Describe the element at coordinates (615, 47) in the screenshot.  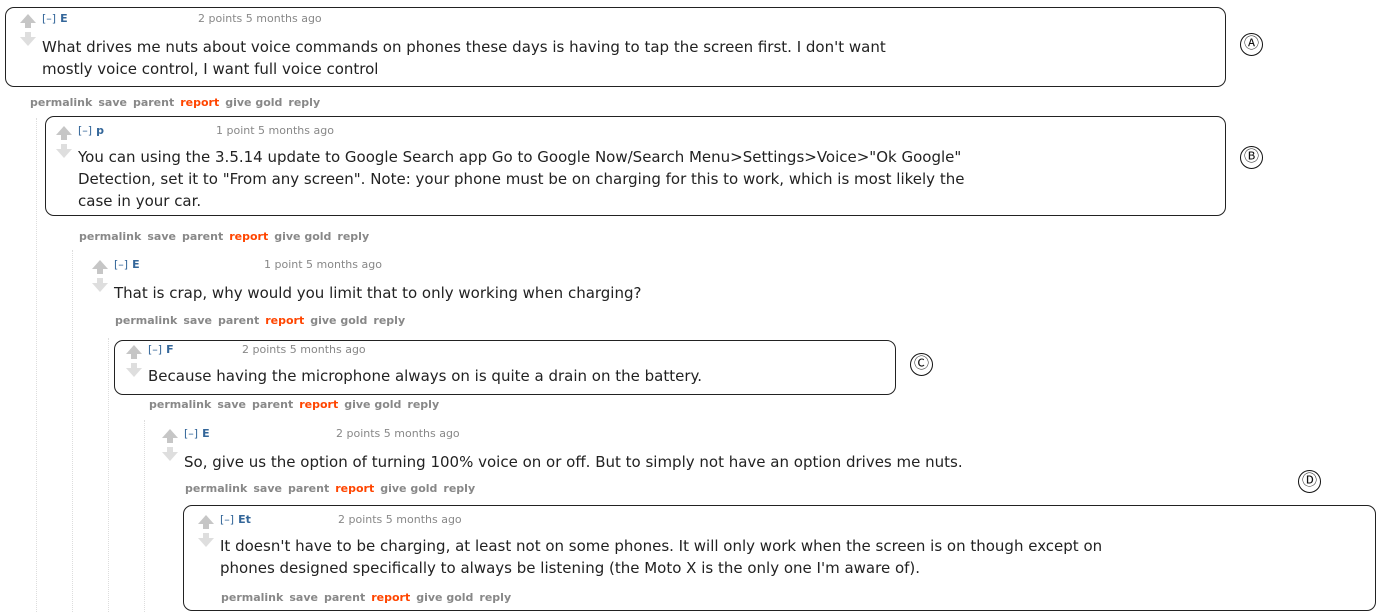
I see `callout-box-a` at that location.